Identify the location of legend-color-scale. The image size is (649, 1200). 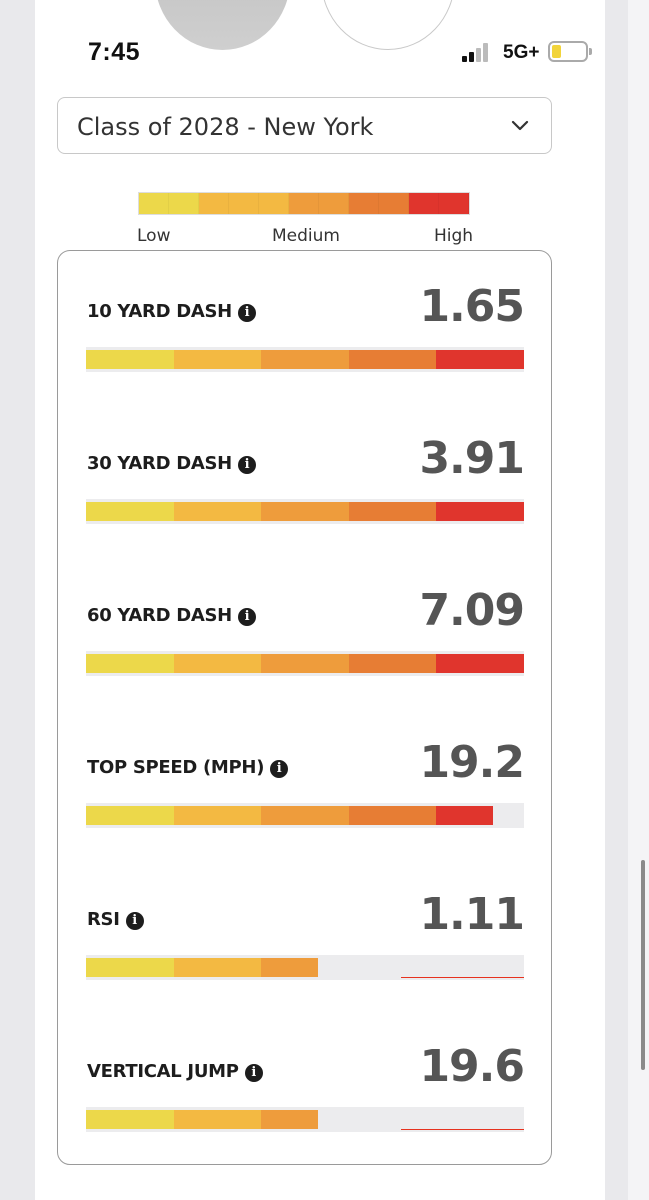
(304, 203).